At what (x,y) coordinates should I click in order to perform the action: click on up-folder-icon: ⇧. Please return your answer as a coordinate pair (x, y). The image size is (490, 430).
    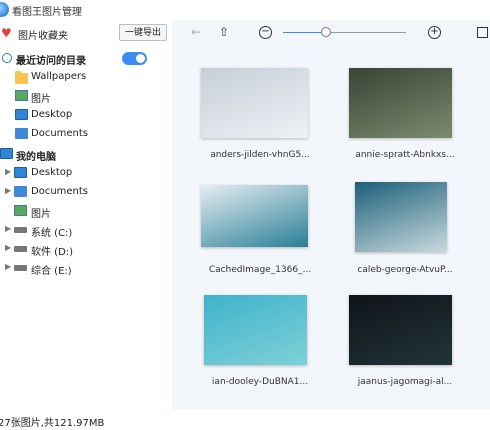
    Looking at the image, I should click on (224, 32).